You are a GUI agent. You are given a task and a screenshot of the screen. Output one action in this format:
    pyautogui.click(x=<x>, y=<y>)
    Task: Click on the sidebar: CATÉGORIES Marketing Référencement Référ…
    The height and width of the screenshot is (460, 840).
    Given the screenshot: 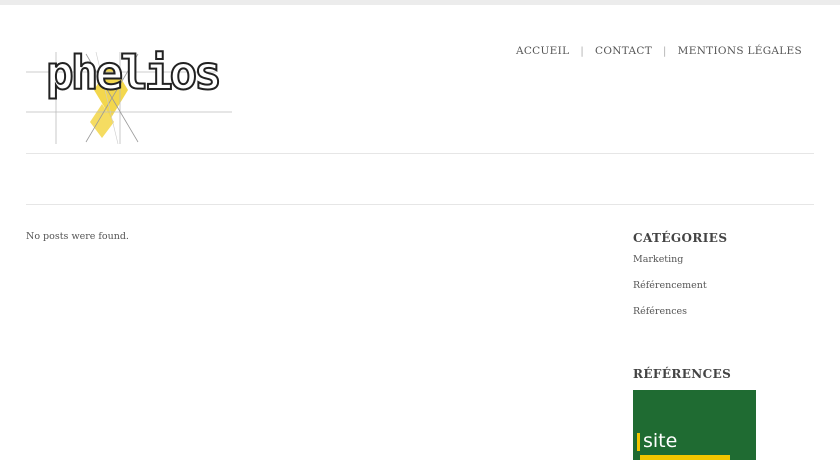 What is the action you would take?
    pyautogui.click(x=728, y=280)
    